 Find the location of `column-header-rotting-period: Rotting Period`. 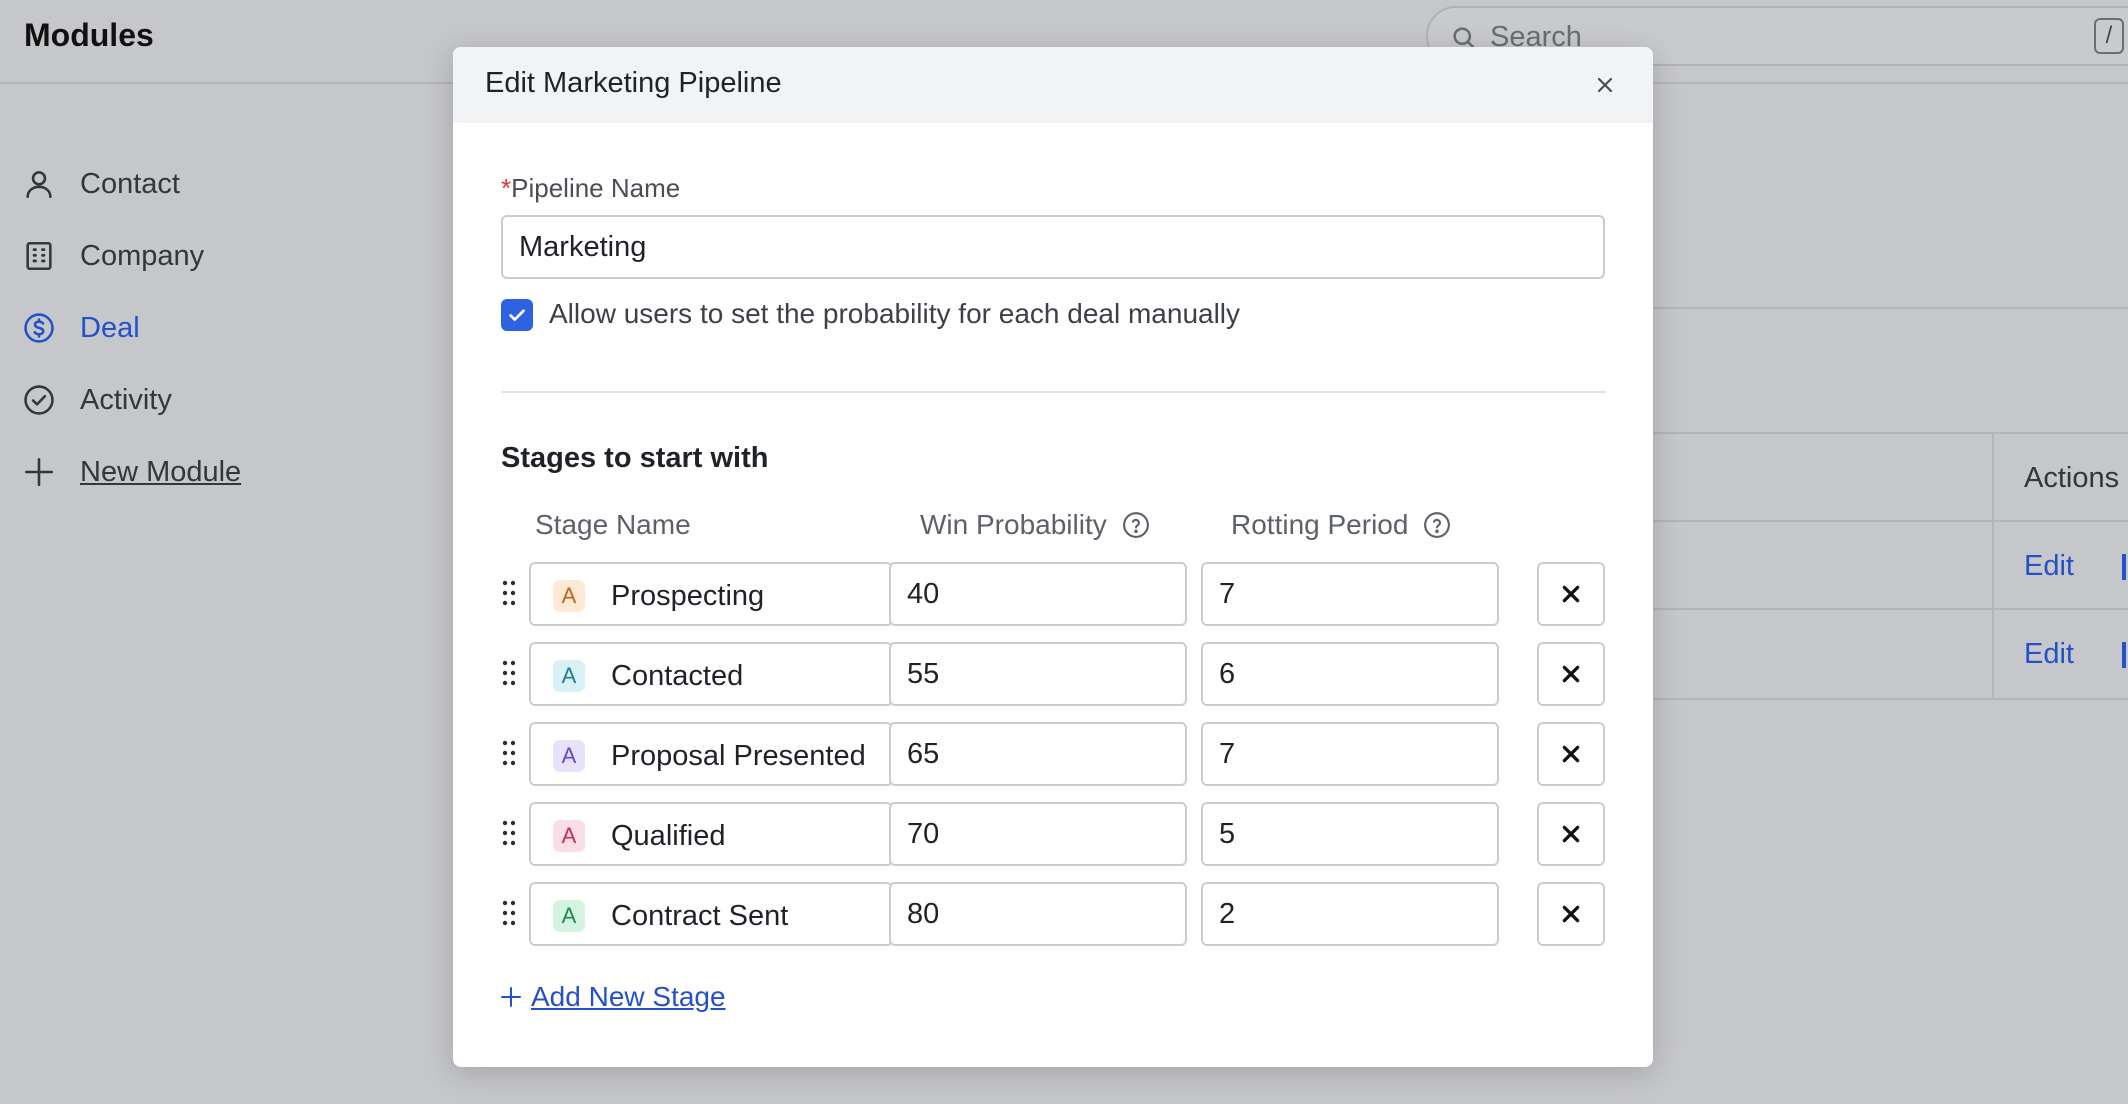

column-header-rotting-period: Rotting Period is located at coordinates (1341, 525).